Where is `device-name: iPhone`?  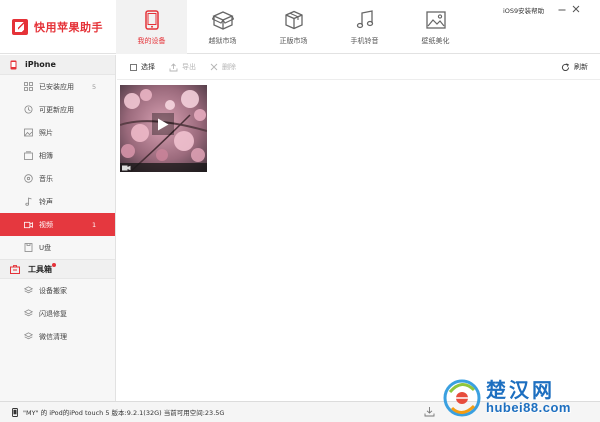
device-name: iPhone is located at coordinates (40, 64).